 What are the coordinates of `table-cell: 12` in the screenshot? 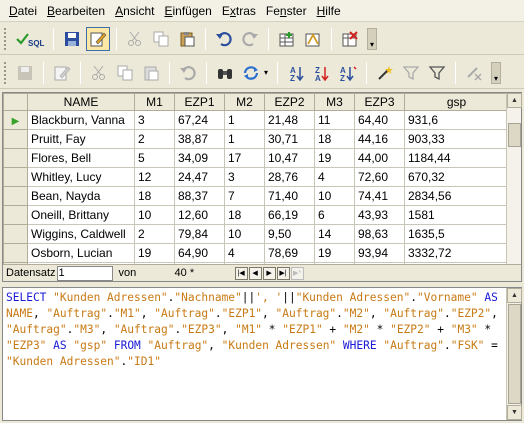 It's located at (154, 177).